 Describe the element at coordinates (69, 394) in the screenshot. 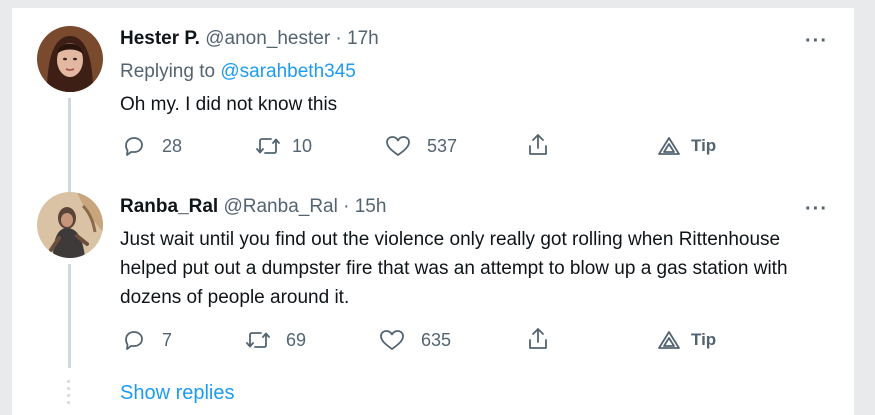

I see `thread-dots` at that location.